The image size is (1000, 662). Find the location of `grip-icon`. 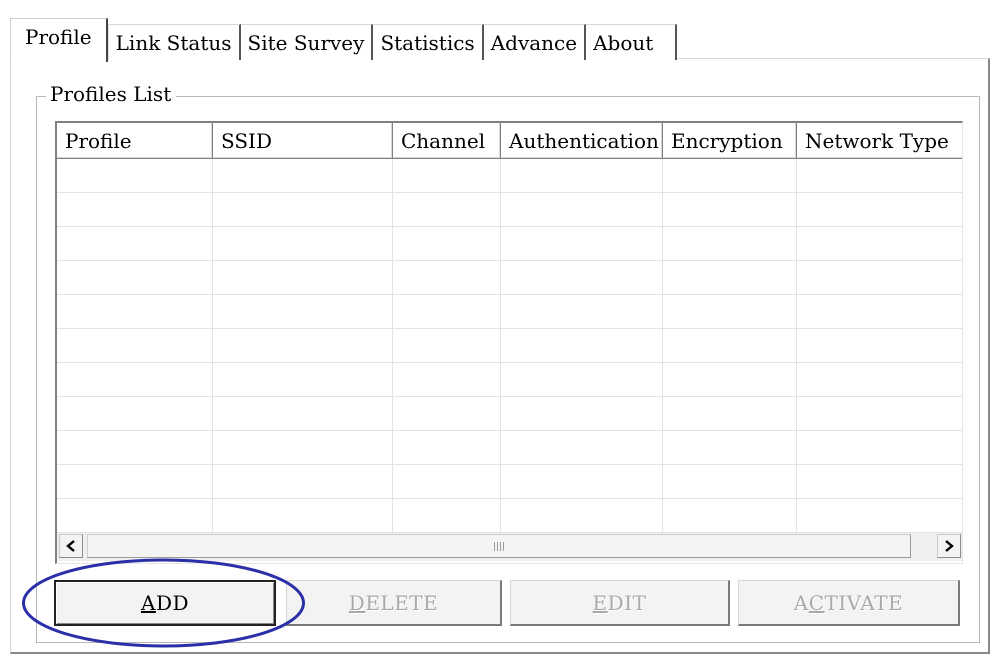

grip-icon is located at coordinates (499, 546).